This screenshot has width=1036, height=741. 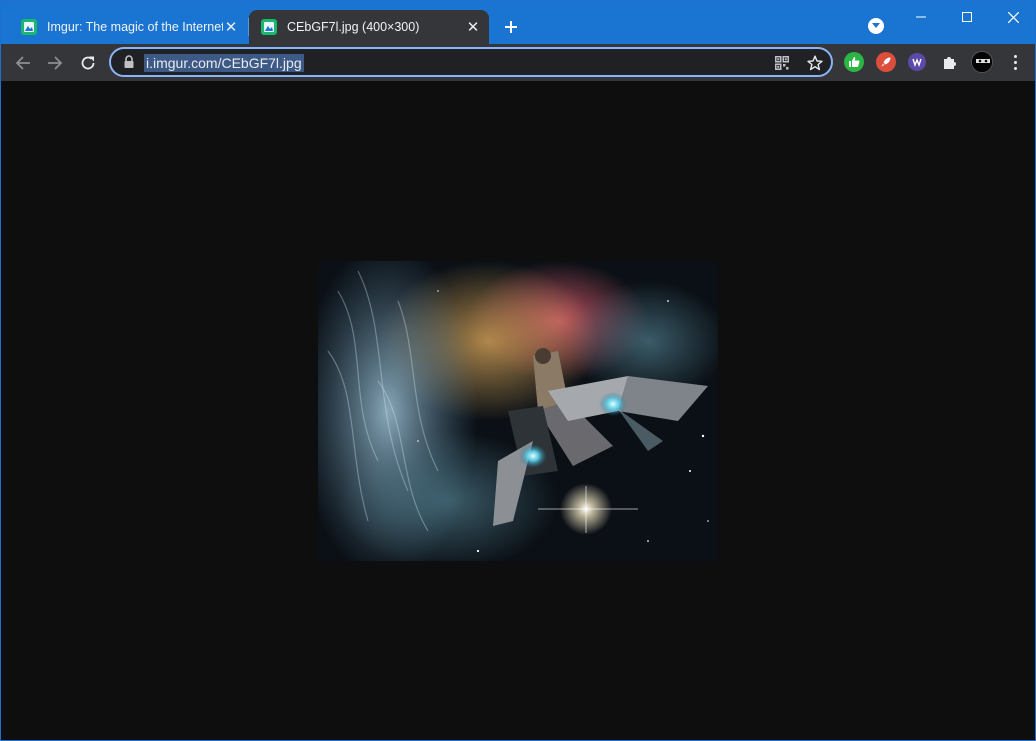 I want to click on qr-code-button, so click(x=782, y=63).